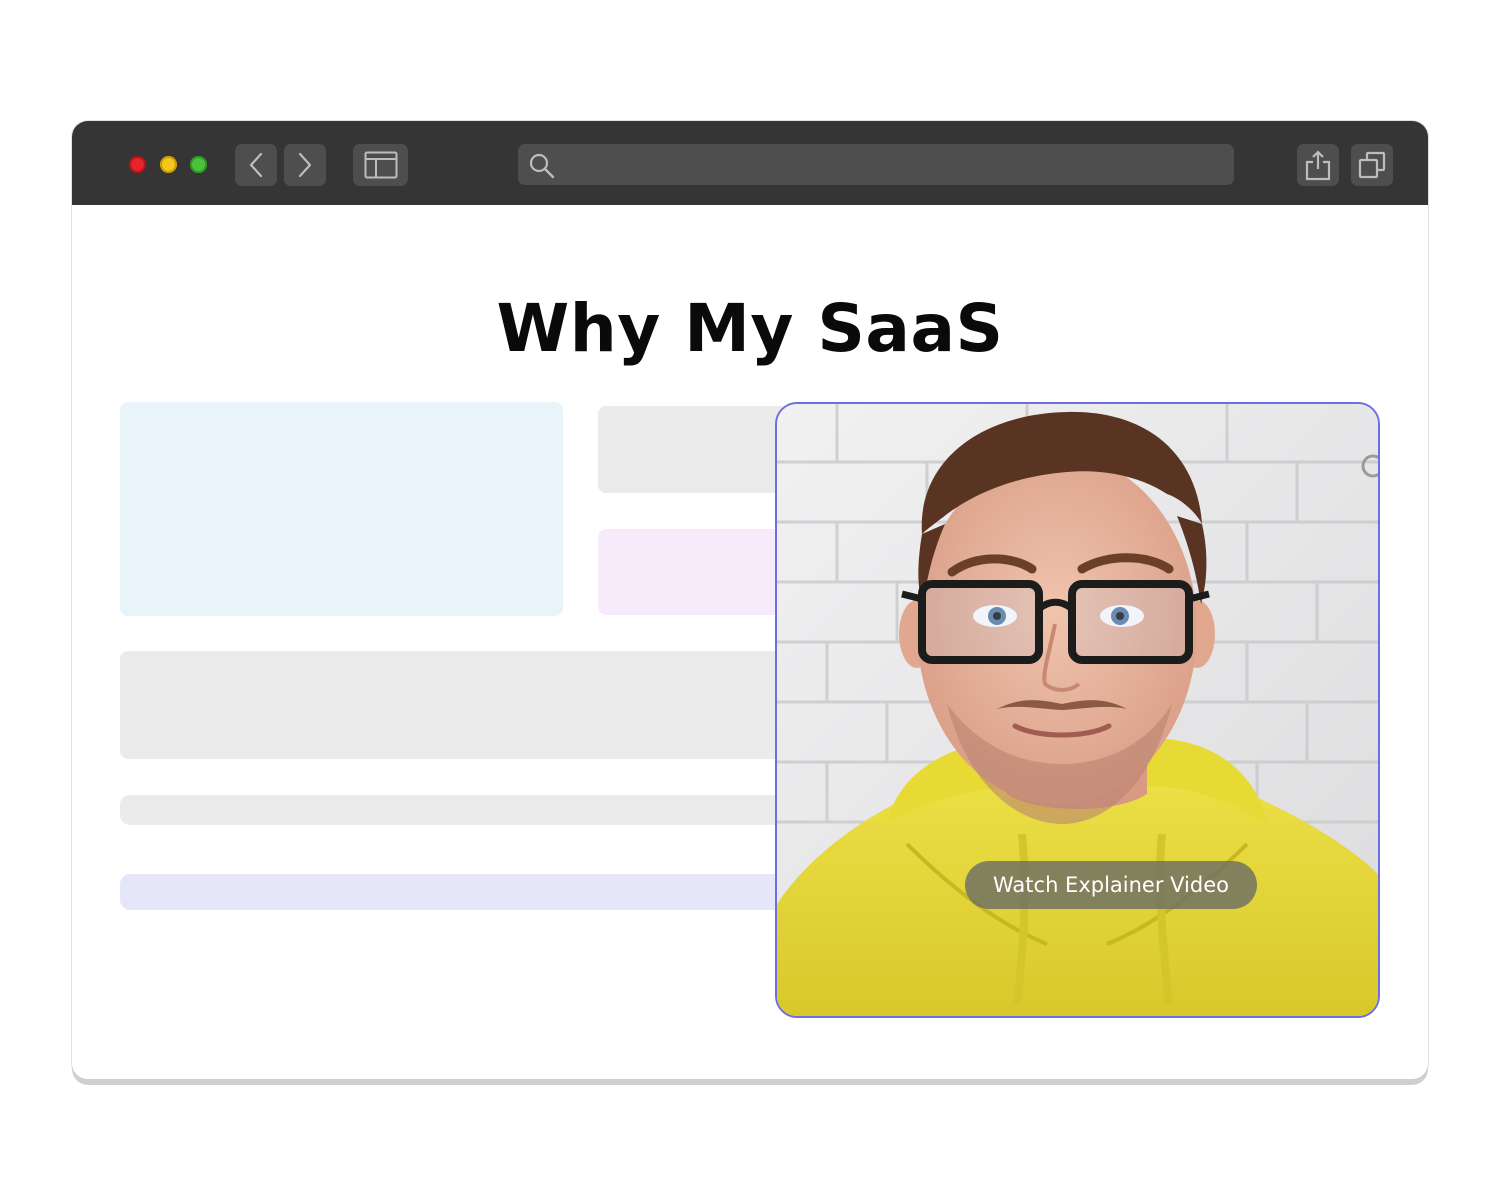 This screenshot has width=1500, height=1200. I want to click on placeholder-hero-block, so click(341, 509).